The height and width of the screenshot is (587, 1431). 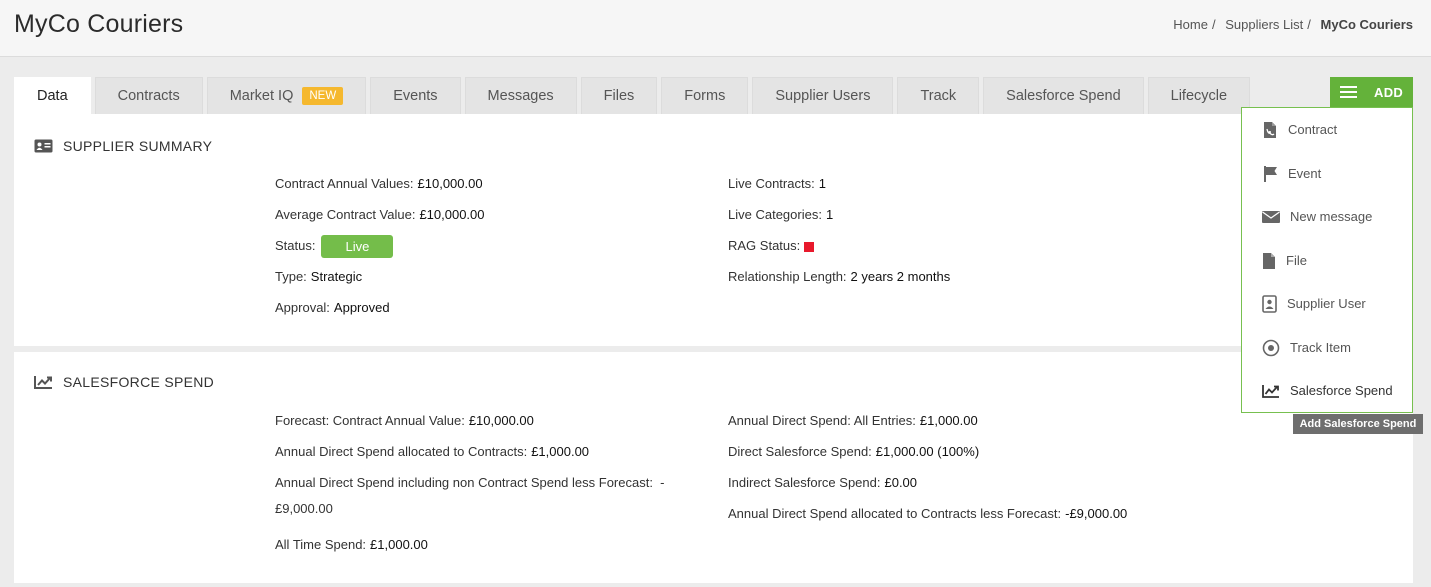 I want to click on menu-item-label: New message, so click(x=1331, y=216).